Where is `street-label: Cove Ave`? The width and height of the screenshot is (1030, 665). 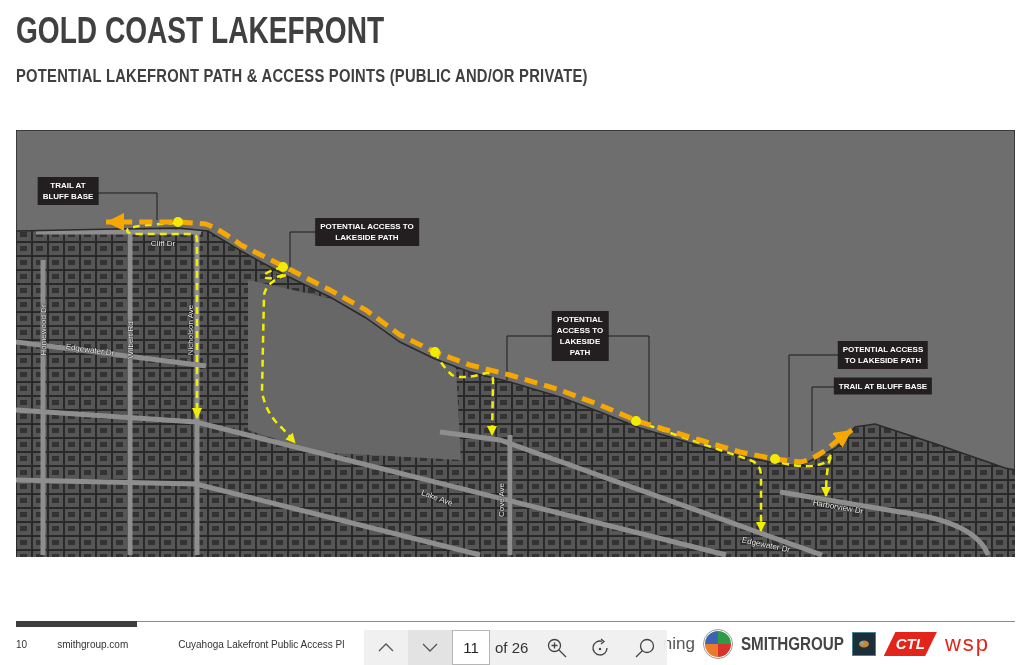 street-label: Cove Ave is located at coordinates (501, 500).